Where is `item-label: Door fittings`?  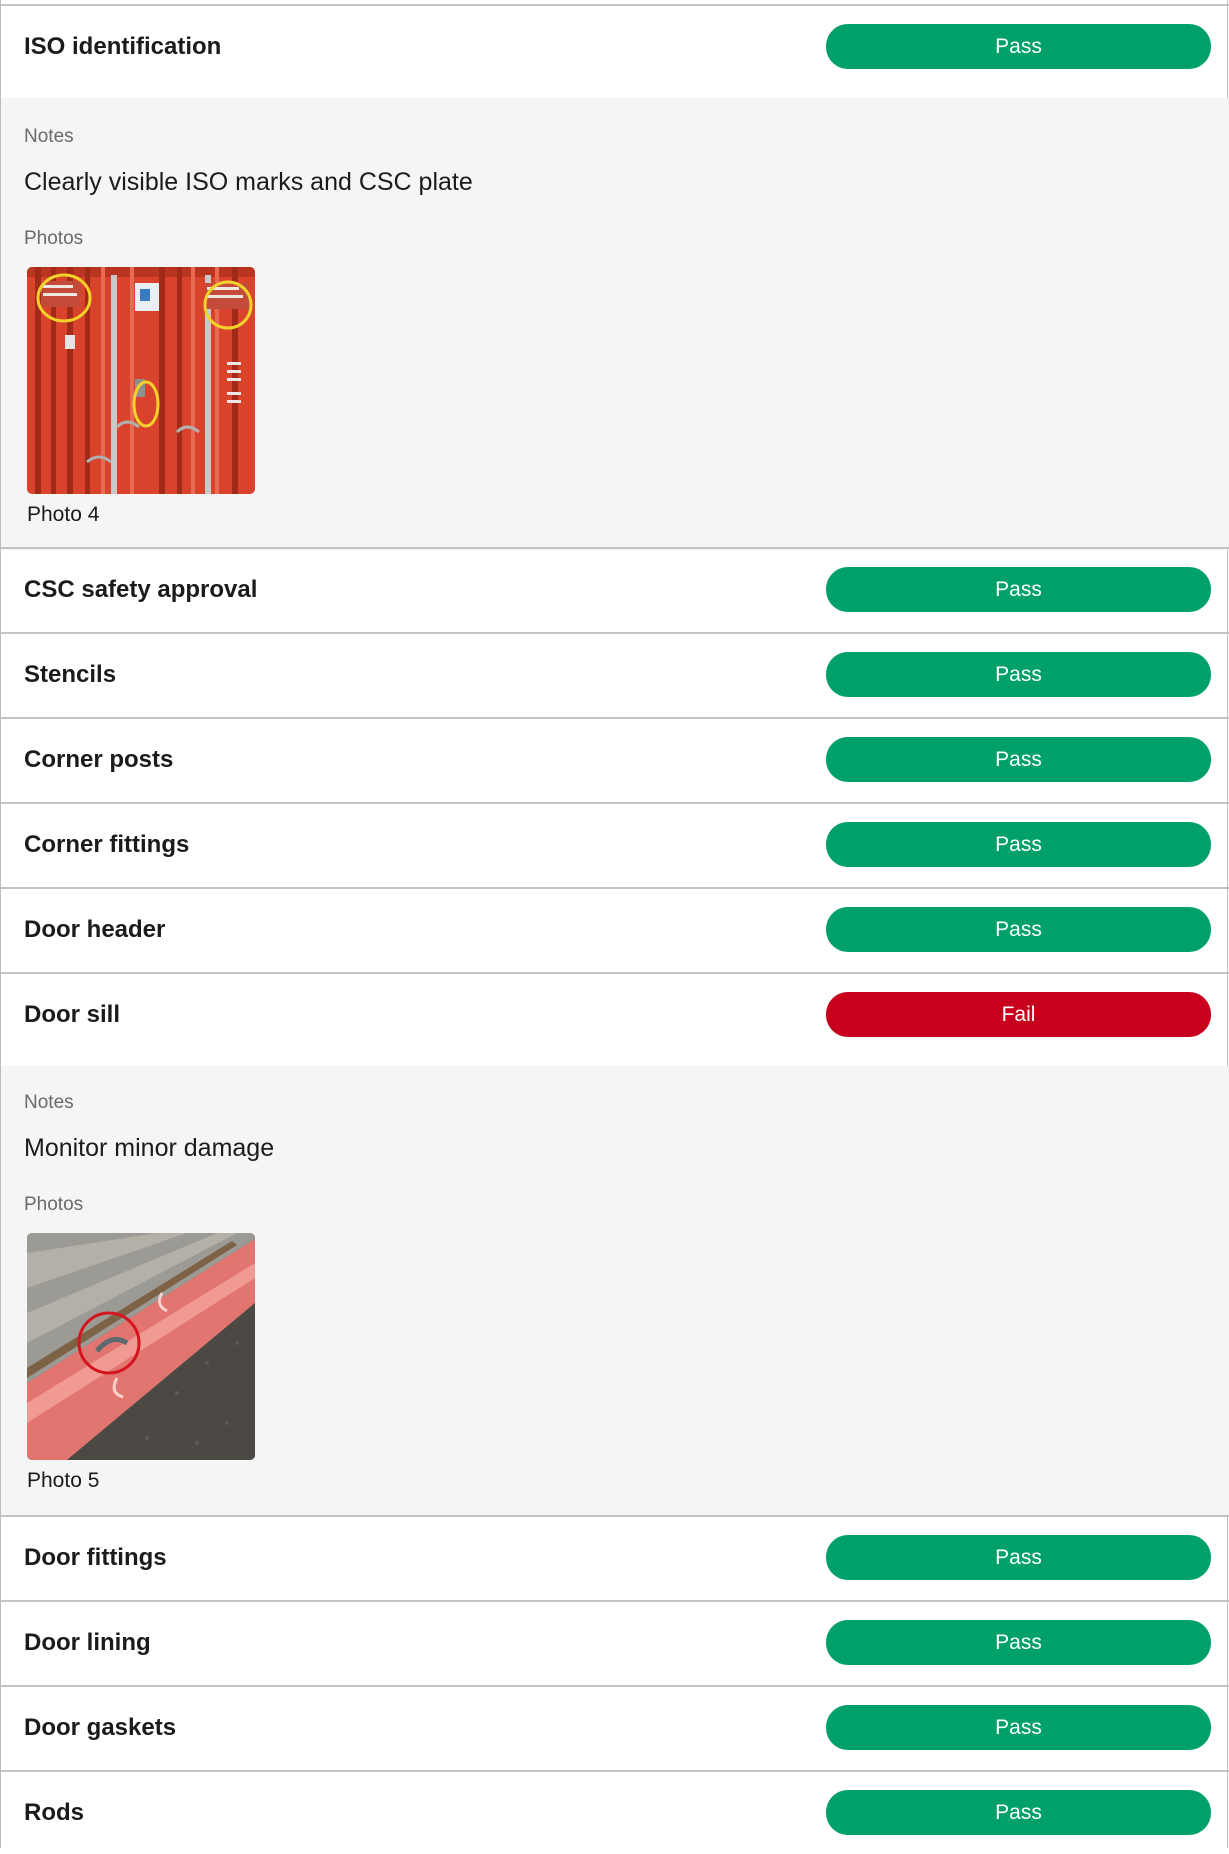 item-label: Door fittings is located at coordinates (95, 1557).